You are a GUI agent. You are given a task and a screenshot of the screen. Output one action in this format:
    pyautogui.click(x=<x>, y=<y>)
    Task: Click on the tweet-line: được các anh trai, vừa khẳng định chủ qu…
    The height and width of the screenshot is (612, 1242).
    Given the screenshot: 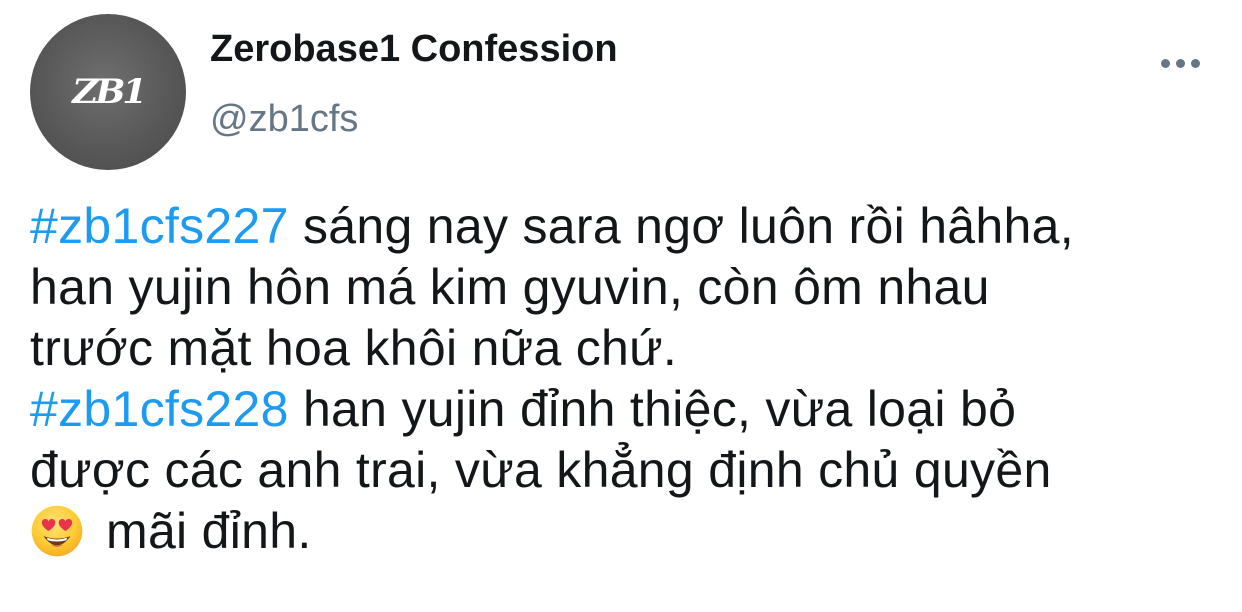 What is the action you would take?
    pyautogui.click(x=541, y=470)
    